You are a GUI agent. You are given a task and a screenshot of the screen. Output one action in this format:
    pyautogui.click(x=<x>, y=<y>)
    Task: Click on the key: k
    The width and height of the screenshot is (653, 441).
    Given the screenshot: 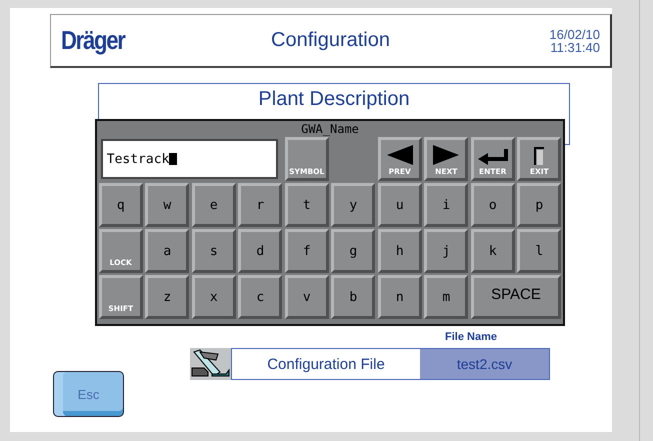 What is the action you would take?
    pyautogui.click(x=492, y=251)
    